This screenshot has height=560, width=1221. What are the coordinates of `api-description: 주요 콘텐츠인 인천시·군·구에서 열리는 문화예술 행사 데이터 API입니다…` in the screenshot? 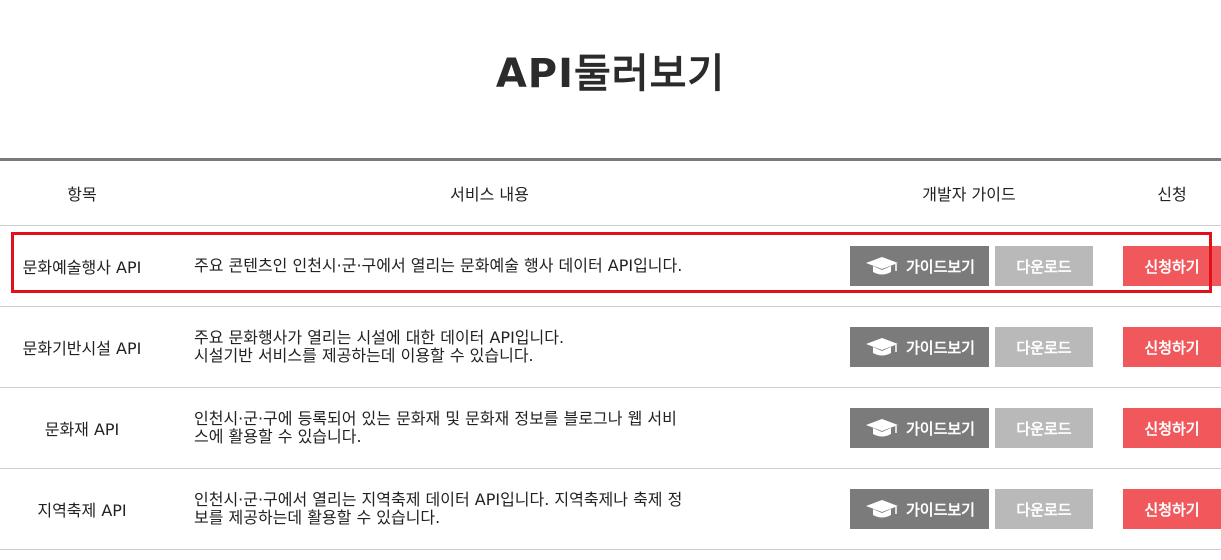 It's located at (504, 266).